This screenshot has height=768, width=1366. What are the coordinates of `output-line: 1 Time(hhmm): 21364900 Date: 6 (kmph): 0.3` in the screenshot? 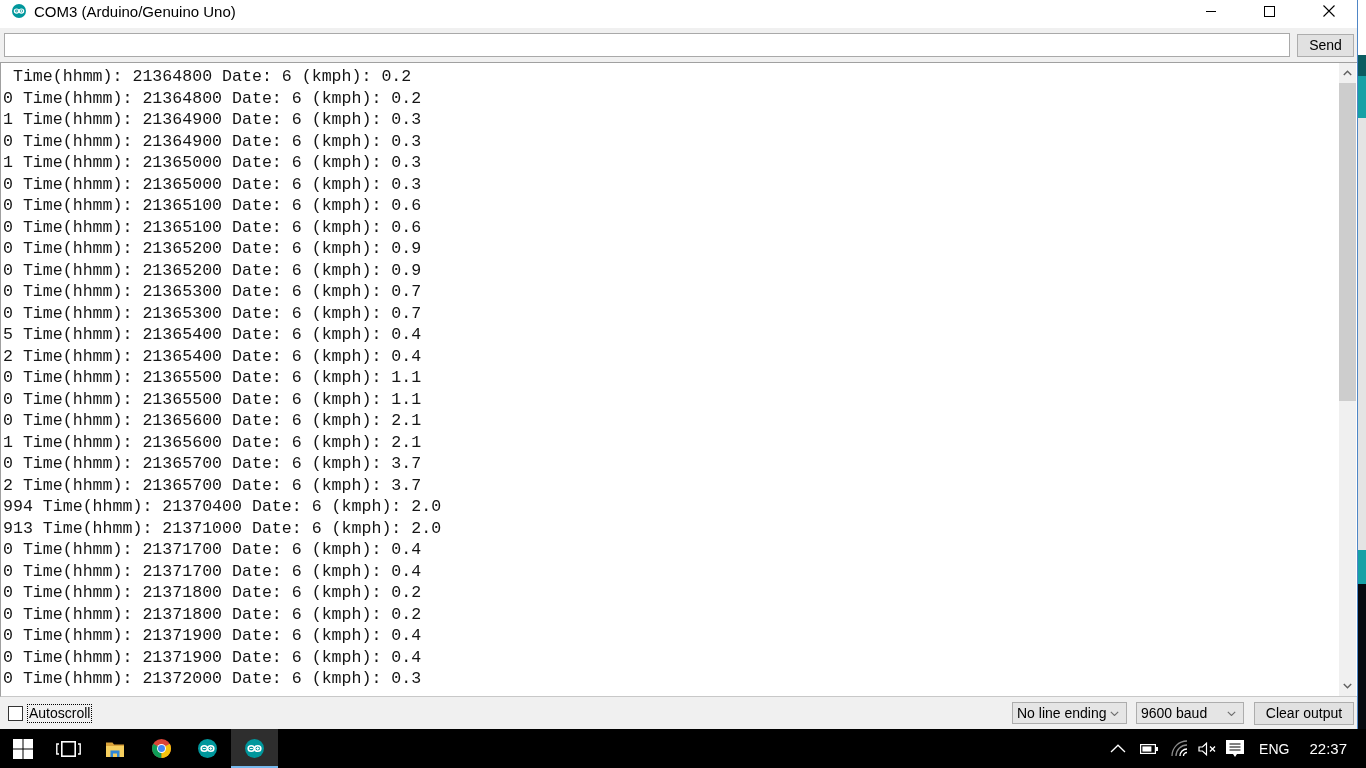 It's located at (212, 120).